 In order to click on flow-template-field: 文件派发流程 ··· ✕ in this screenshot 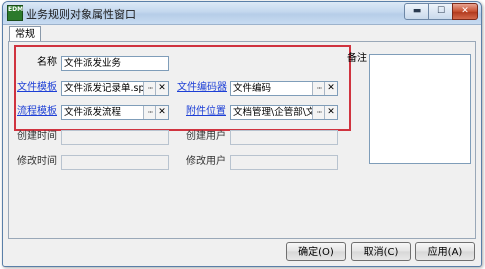, I will do `click(115, 112)`.